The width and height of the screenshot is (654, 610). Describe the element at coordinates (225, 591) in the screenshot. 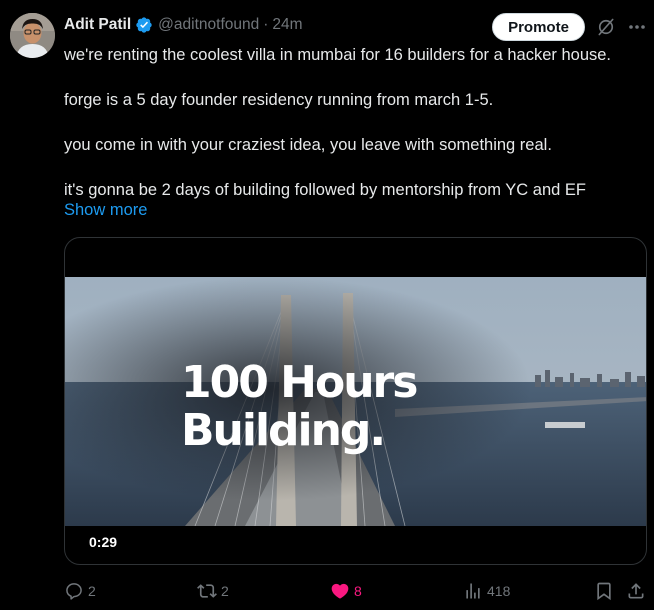

I see `repost-count: 2` at that location.